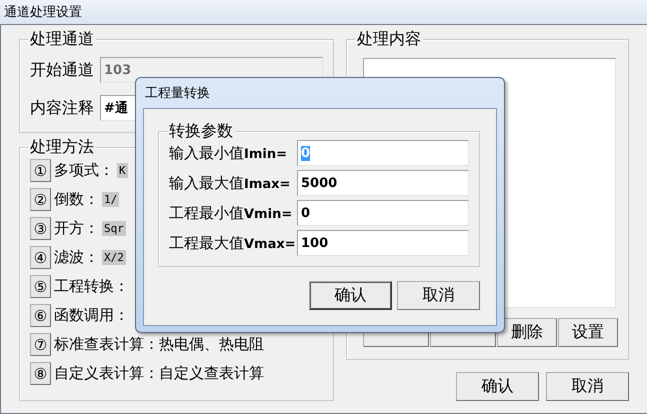 This screenshot has height=414, width=647. Describe the element at coordinates (62, 108) in the screenshot. I see `field-label: 内容注释` at that location.